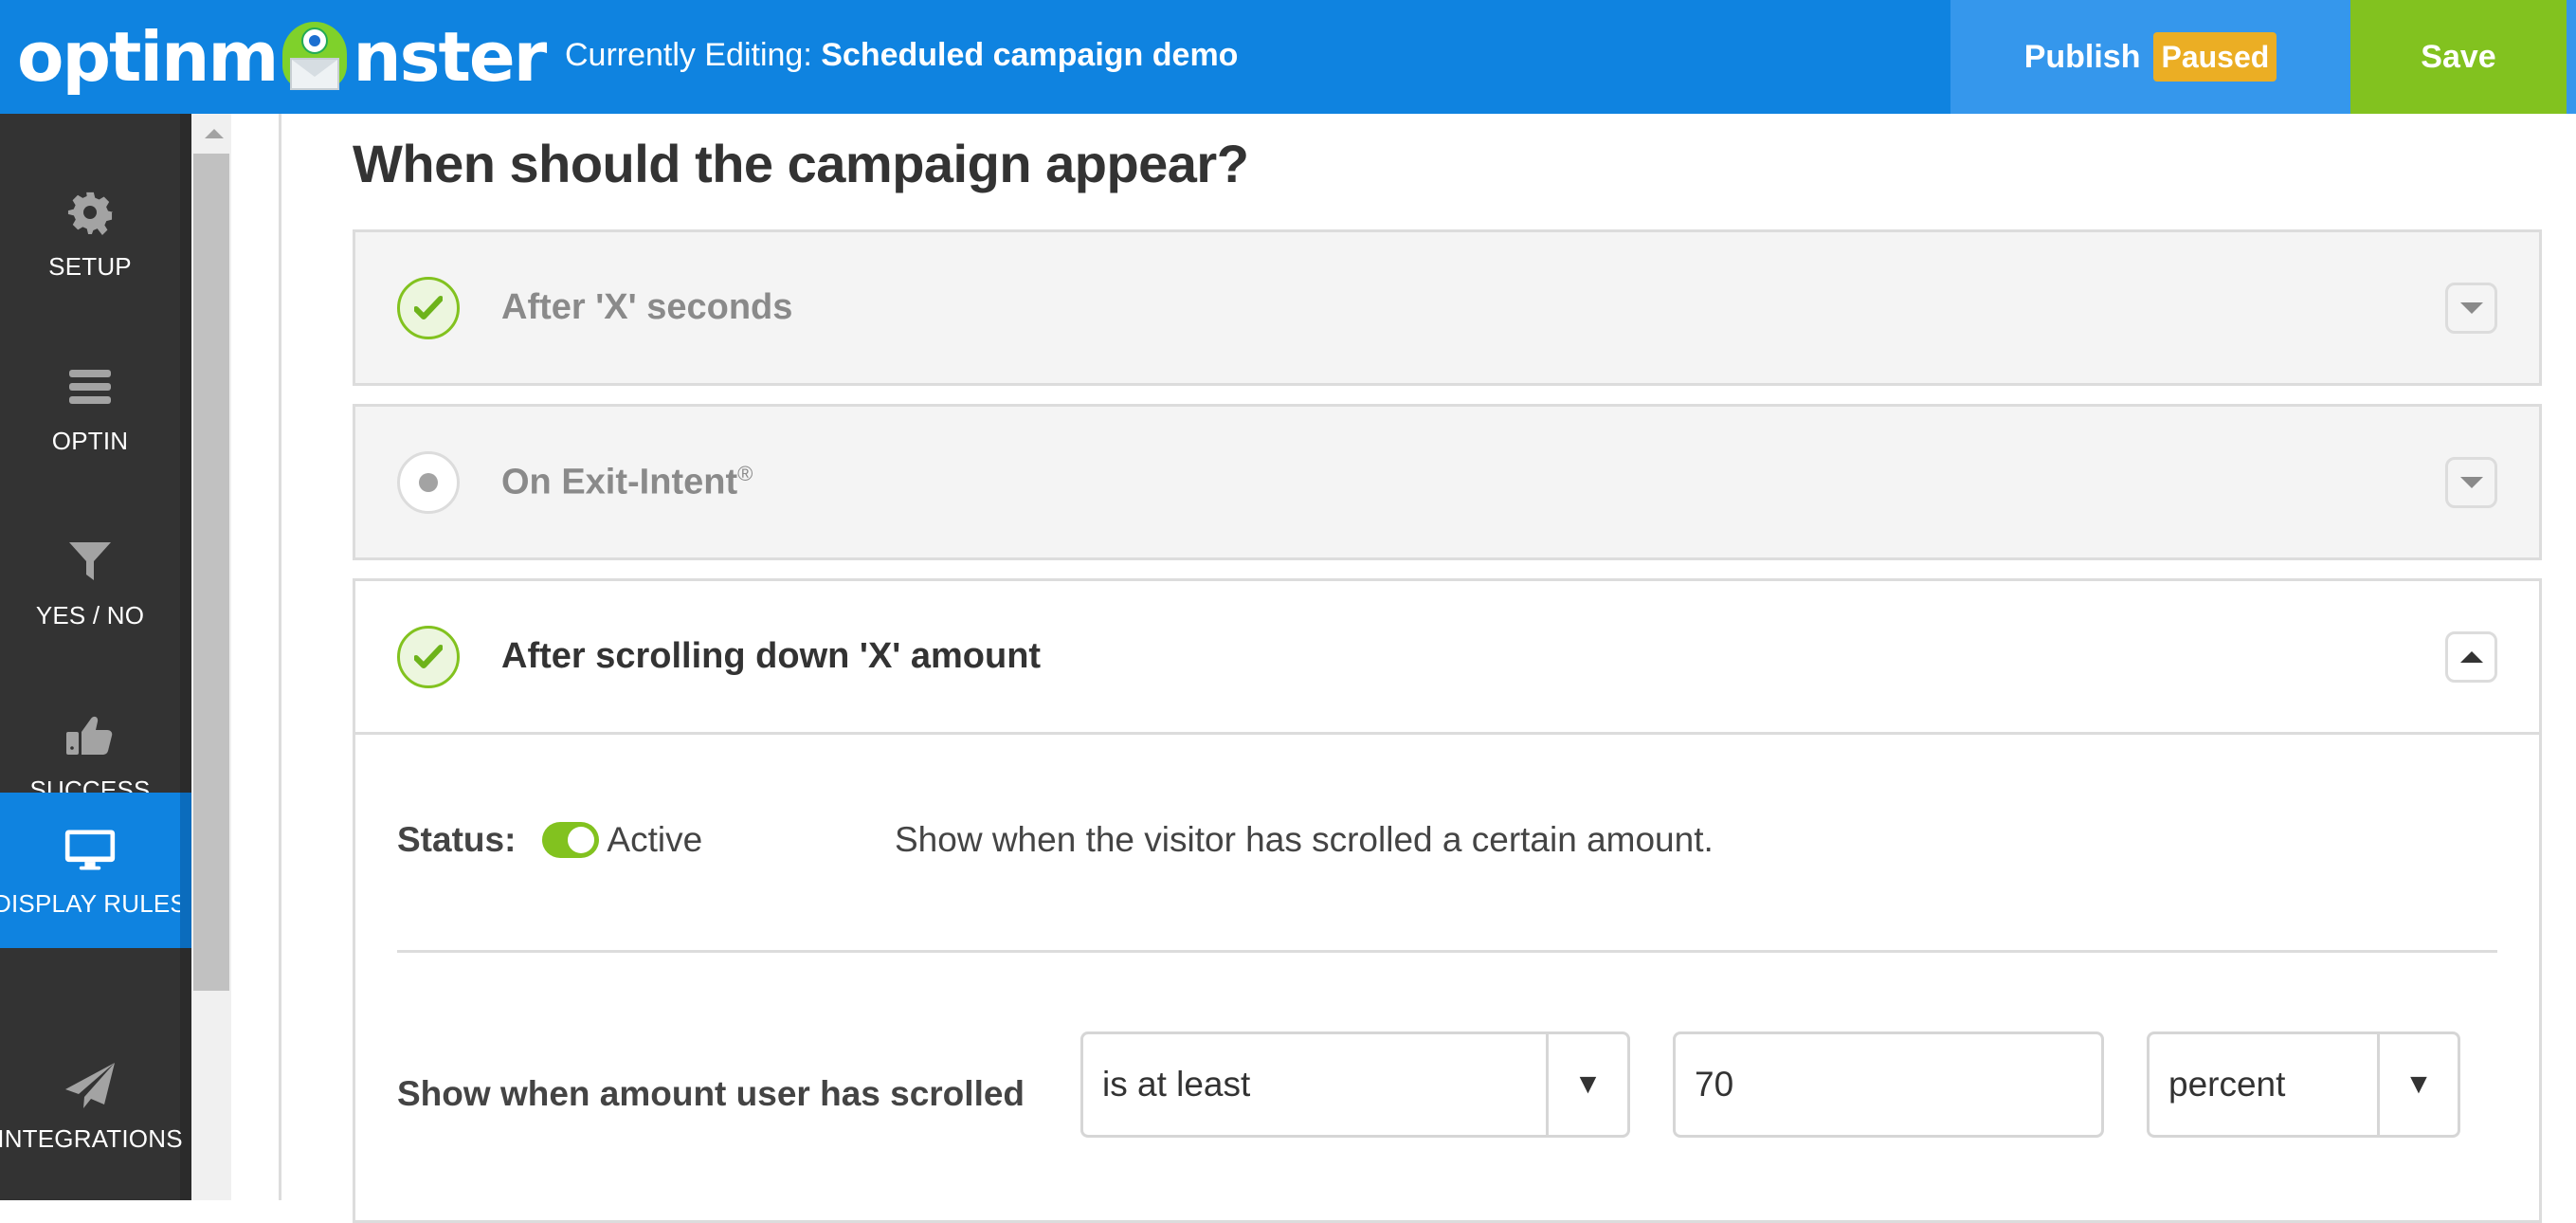 The height and width of the screenshot is (1223, 2576). I want to click on toggle-knob, so click(581, 840).